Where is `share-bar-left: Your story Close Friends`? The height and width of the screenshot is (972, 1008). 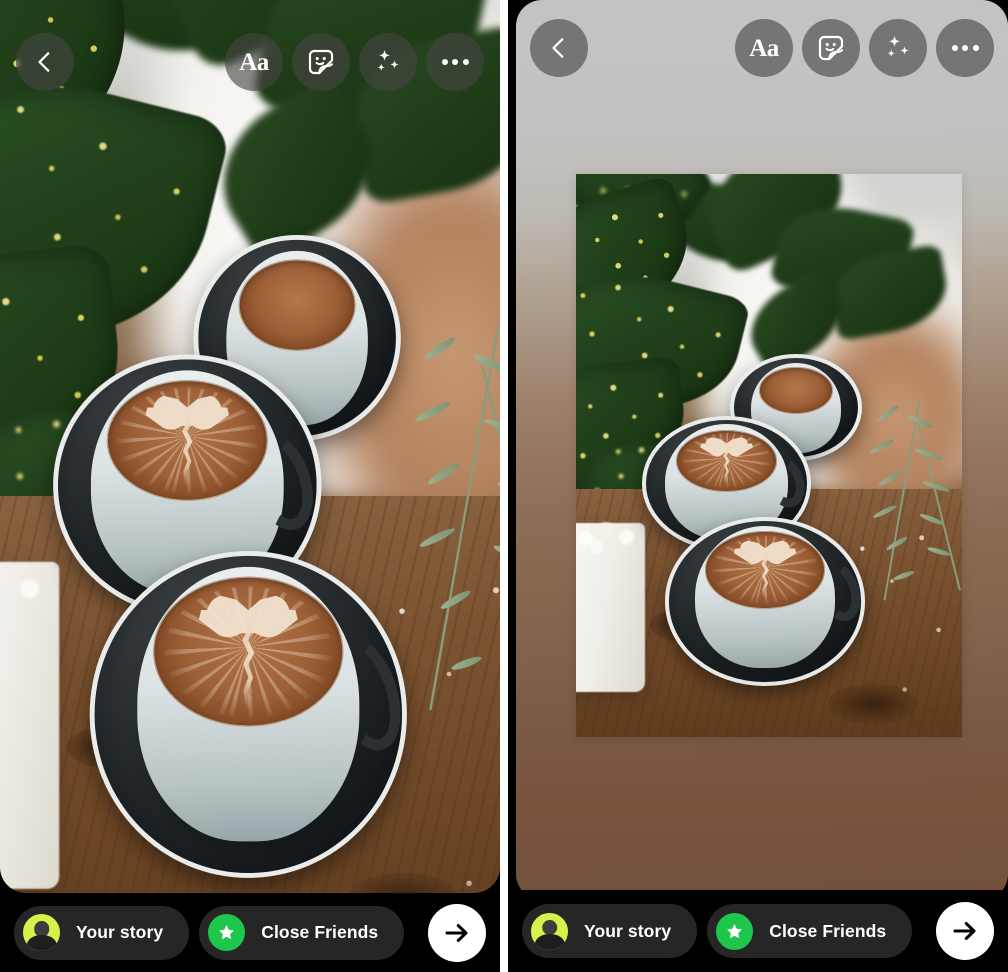
share-bar-left: Your story Close Friends is located at coordinates (250, 932).